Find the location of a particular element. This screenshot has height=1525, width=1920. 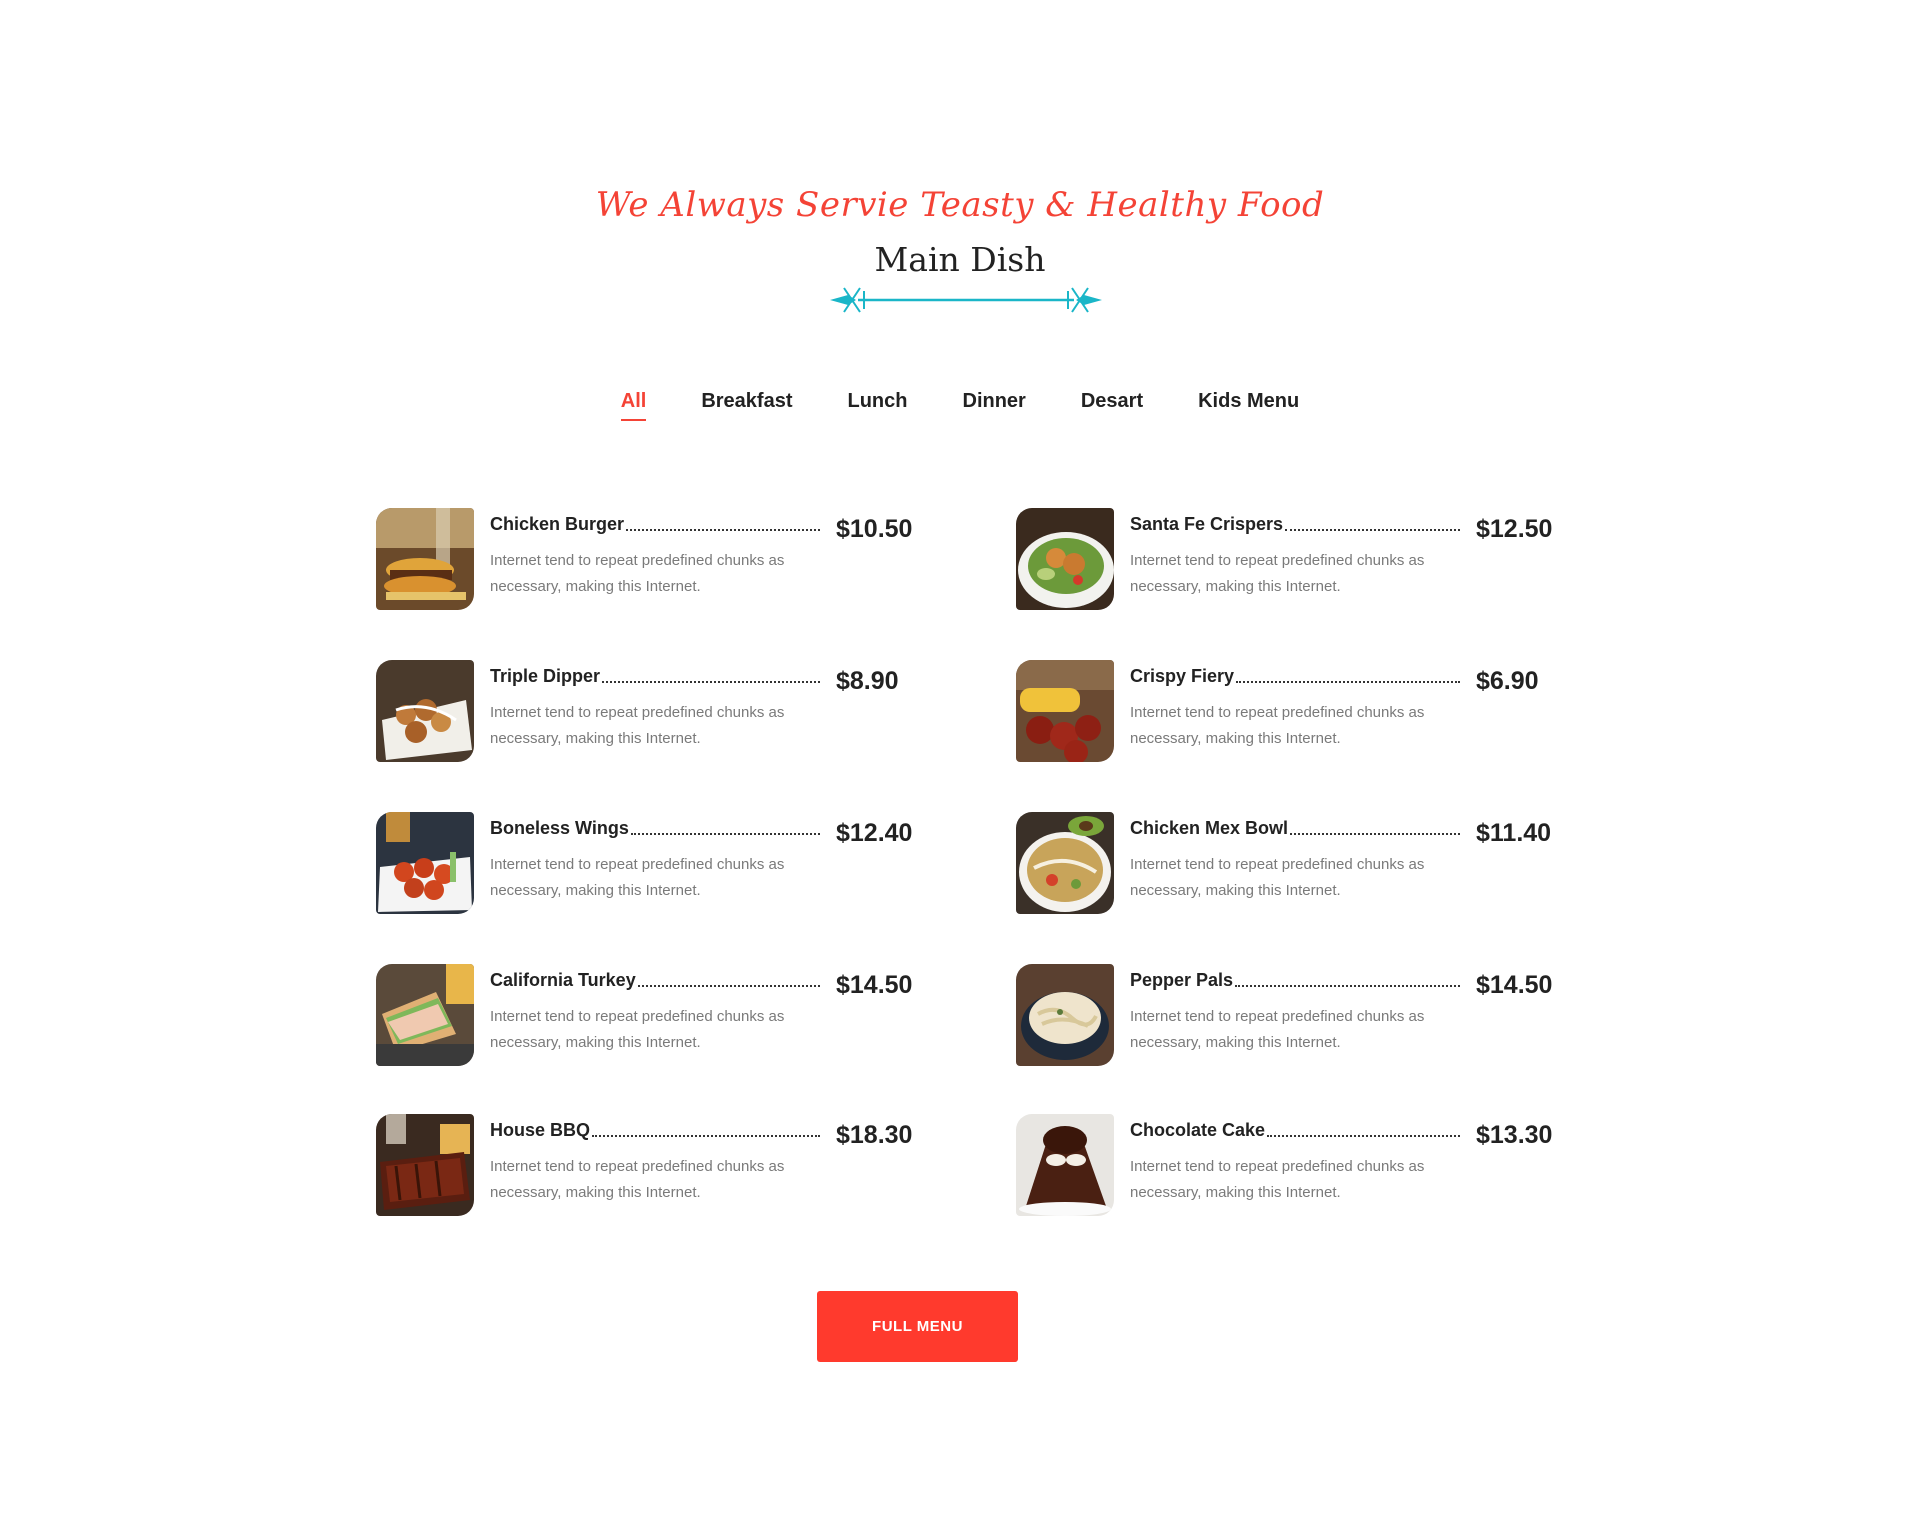

menu-item-price: $18.30 is located at coordinates (874, 1135).